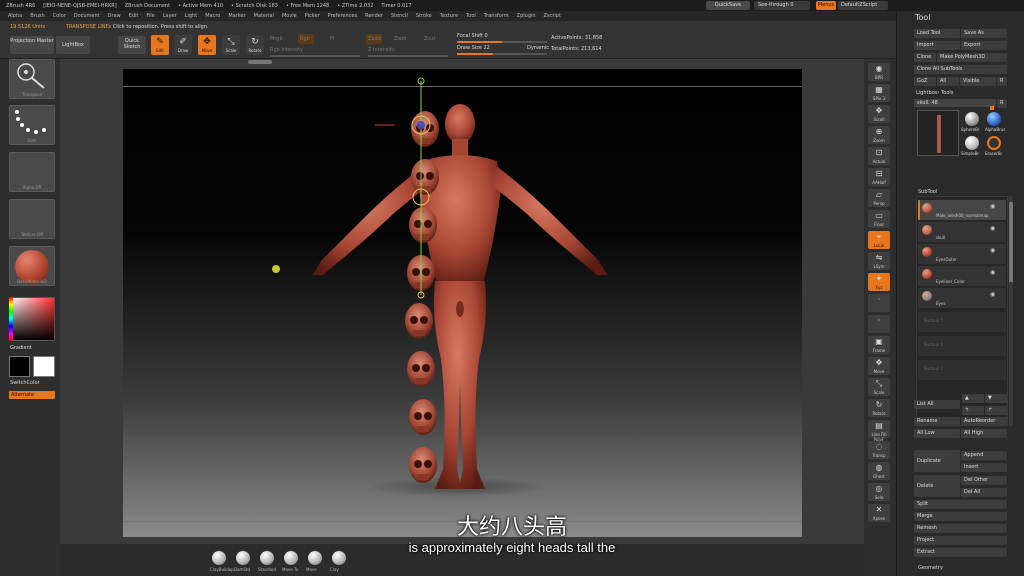  Describe the element at coordinates (207, 45) in the screenshot. I see `move-mode-button: ✥ Move` at that location.